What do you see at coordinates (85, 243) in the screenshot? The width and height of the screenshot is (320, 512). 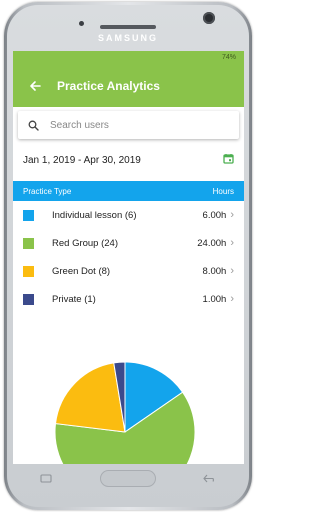 I see `practice-type-label: Red Group (24)` at bounding box center [85, 243].